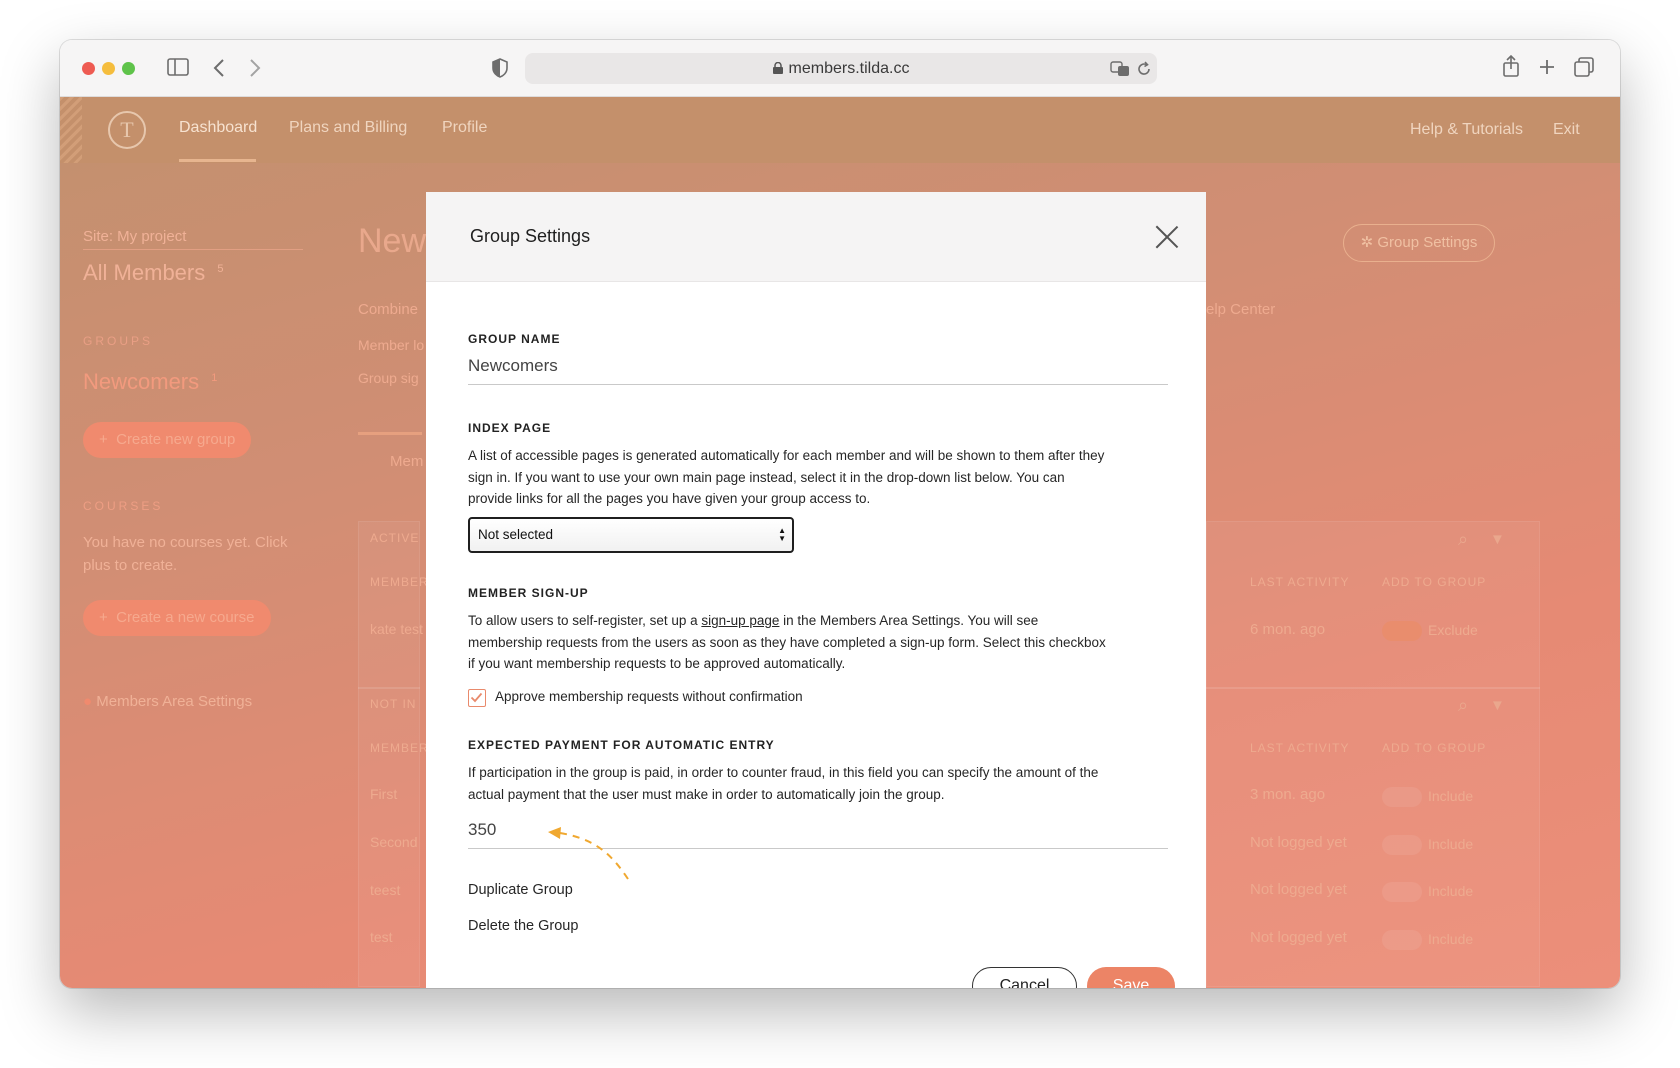  Describe the element at coordinates (1288, 794) in the screenshot. I see `last-activity-value: 3 mon. ago` at that location.